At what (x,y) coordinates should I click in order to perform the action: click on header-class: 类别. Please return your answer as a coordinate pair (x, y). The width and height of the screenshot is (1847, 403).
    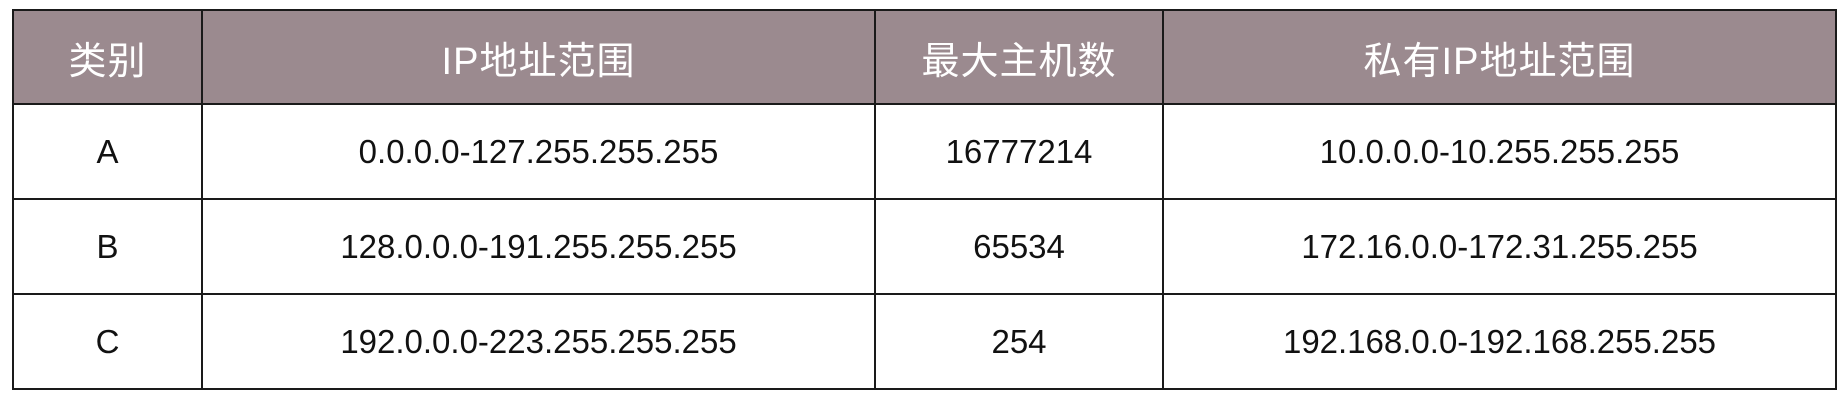
    Looking at the image, I should click on (107, 57).